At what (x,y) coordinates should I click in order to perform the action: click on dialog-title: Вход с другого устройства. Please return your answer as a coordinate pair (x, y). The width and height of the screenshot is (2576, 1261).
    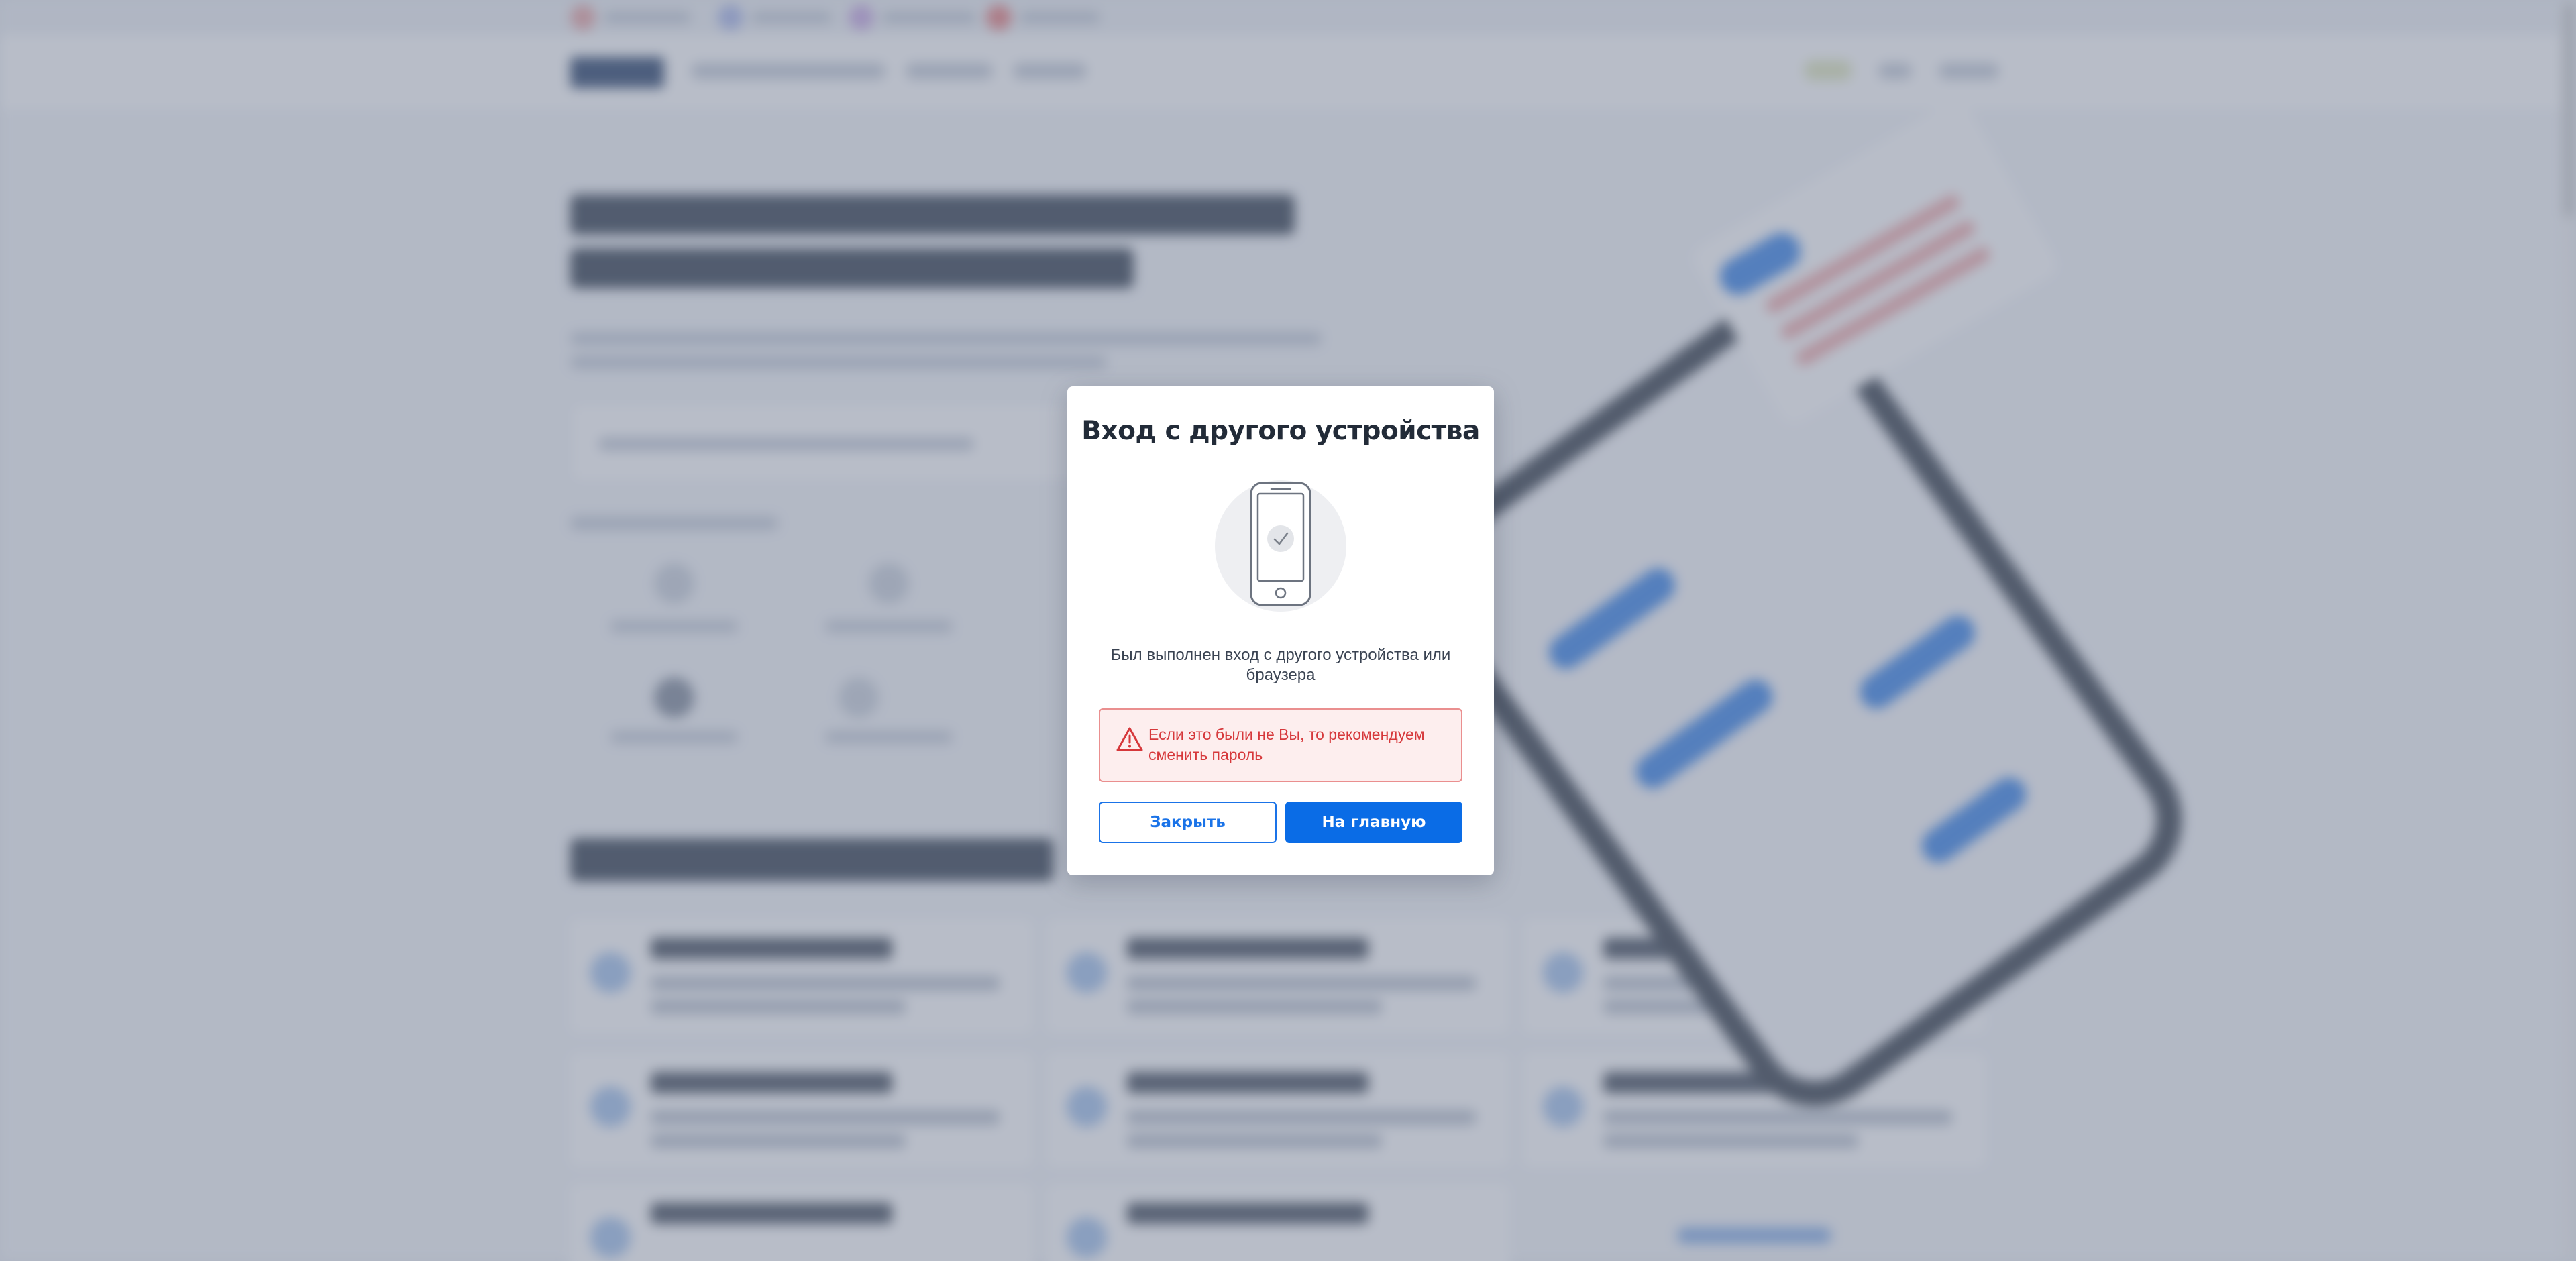
    Looking at the image, I should click on (1280, 431).